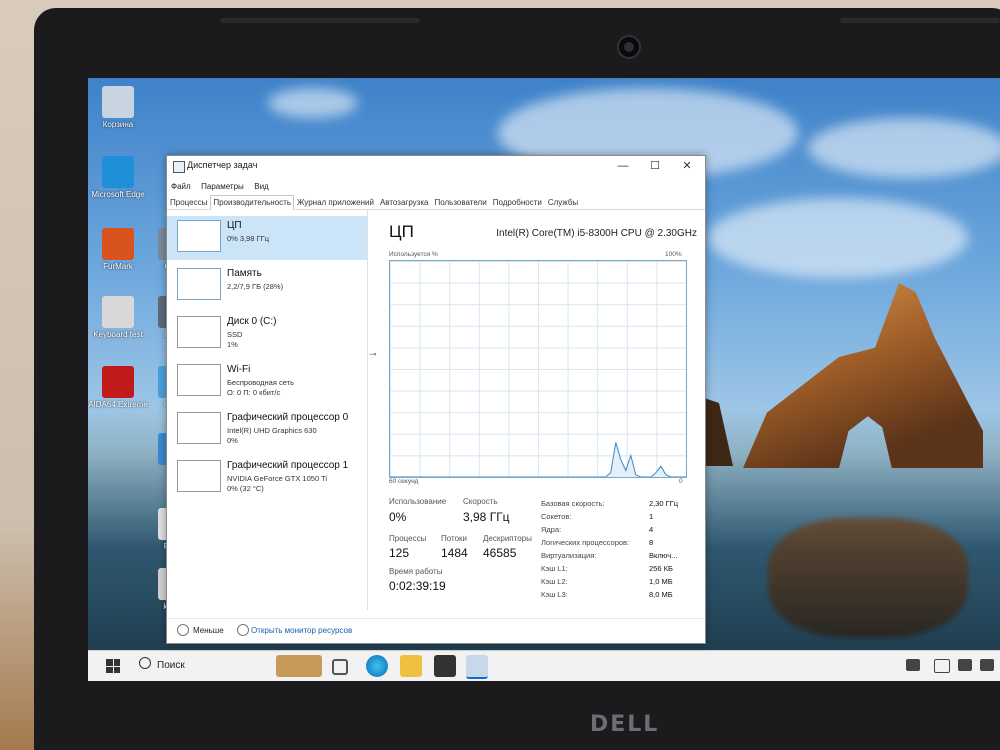 The image size is (1000, 750). I want to click on resource-item: ЦП 0% 3,98 ГГц, so click(267, 238).